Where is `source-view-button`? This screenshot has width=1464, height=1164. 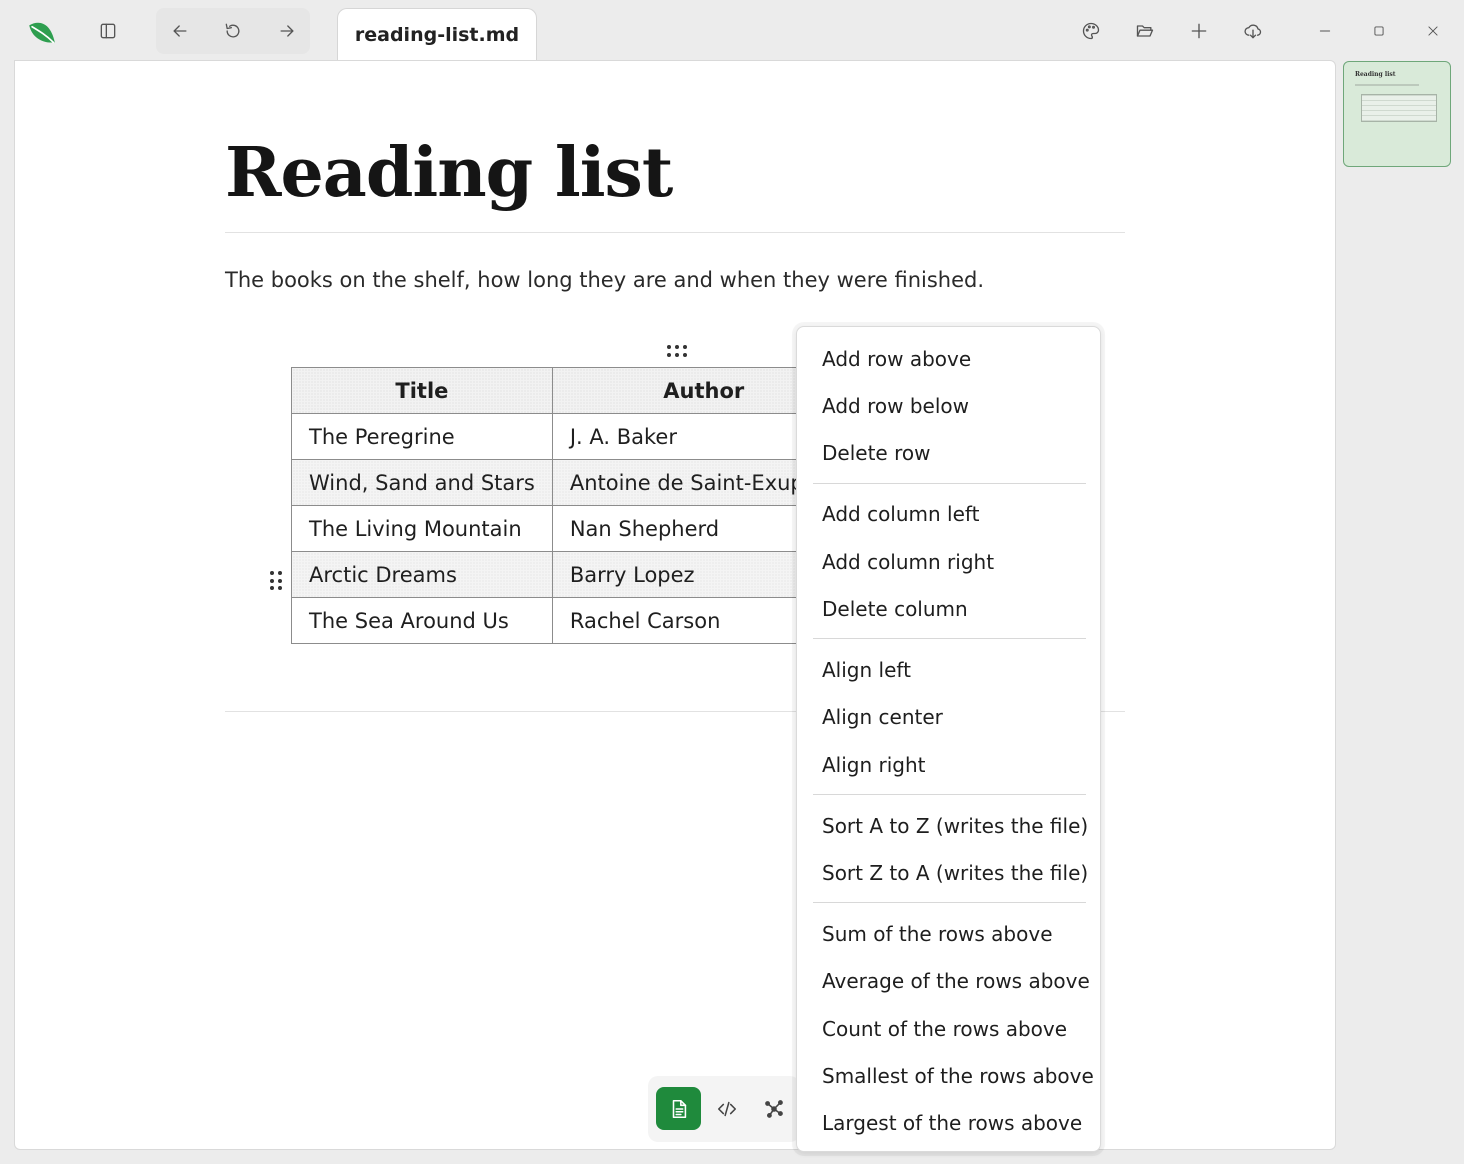
source-view-button is located at coordinates (726, 1108).